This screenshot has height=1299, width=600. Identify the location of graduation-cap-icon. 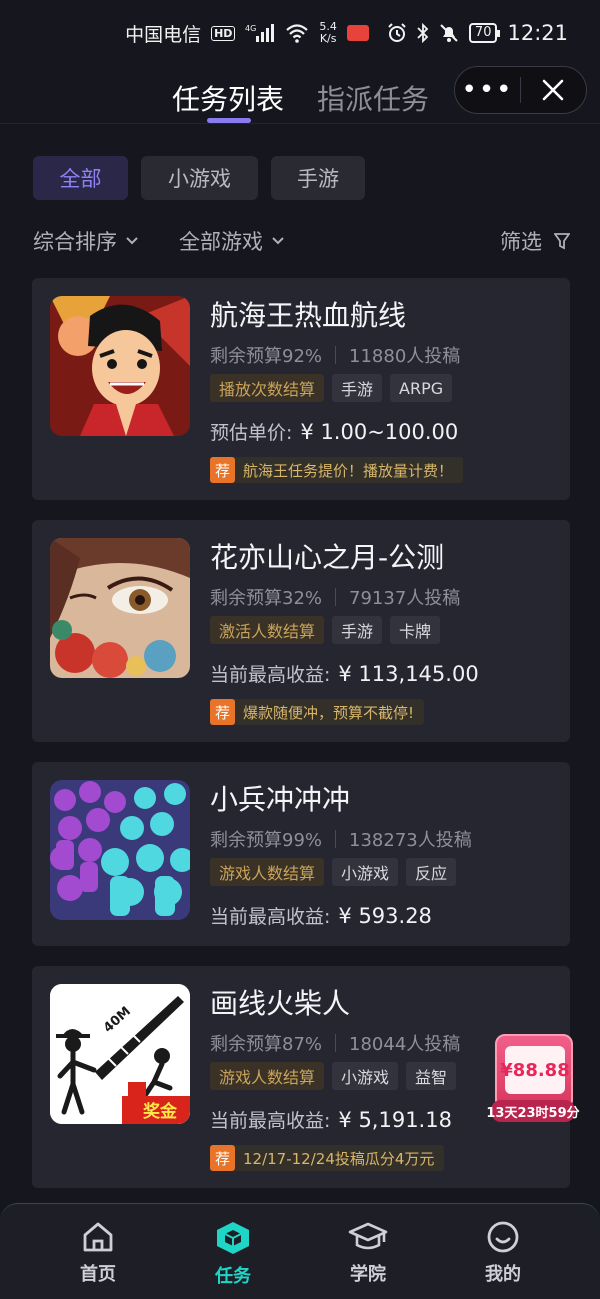
(368, 1236).